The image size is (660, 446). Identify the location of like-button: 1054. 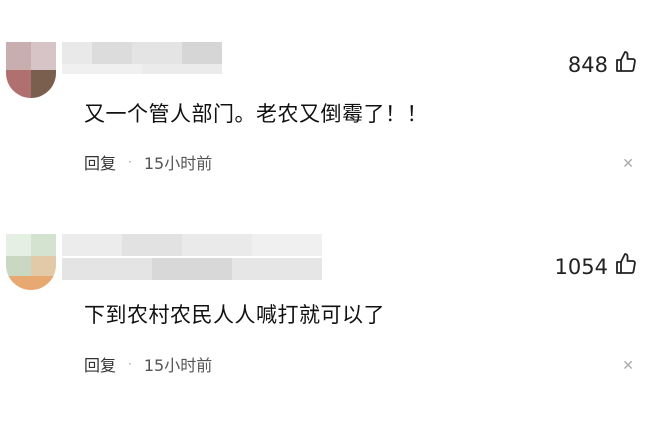
(596, 266).